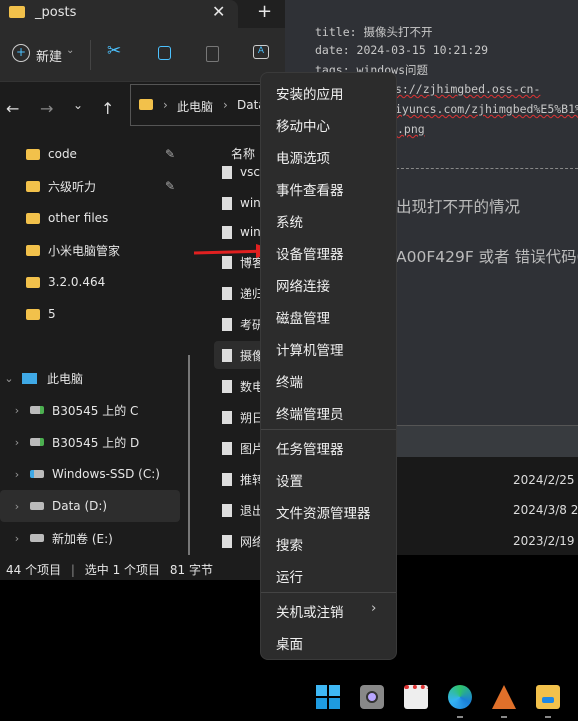  What do you see at coordinates (310, 413) in the screenshot?
I see `menu-item: 终端管理员` at bounding box center [310, 413].